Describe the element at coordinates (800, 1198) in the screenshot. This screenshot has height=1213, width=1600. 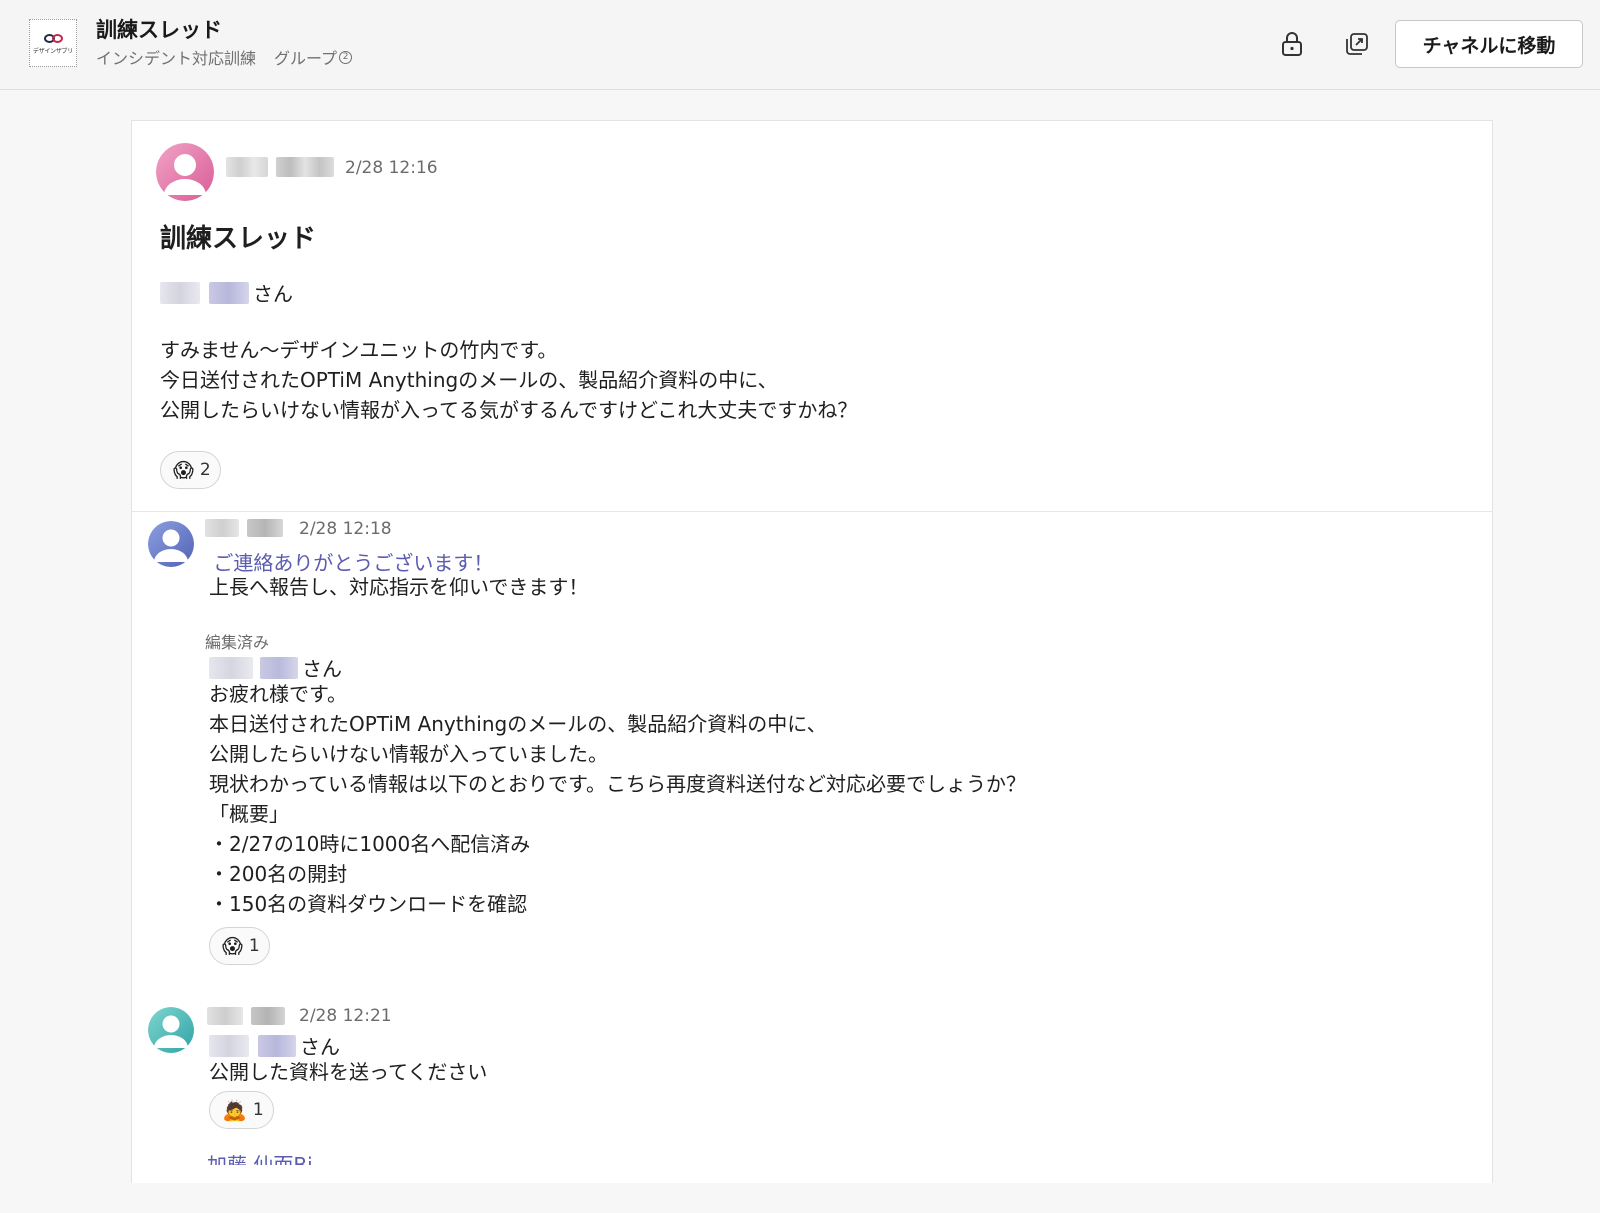
I see `page-footer-strip` at that location.